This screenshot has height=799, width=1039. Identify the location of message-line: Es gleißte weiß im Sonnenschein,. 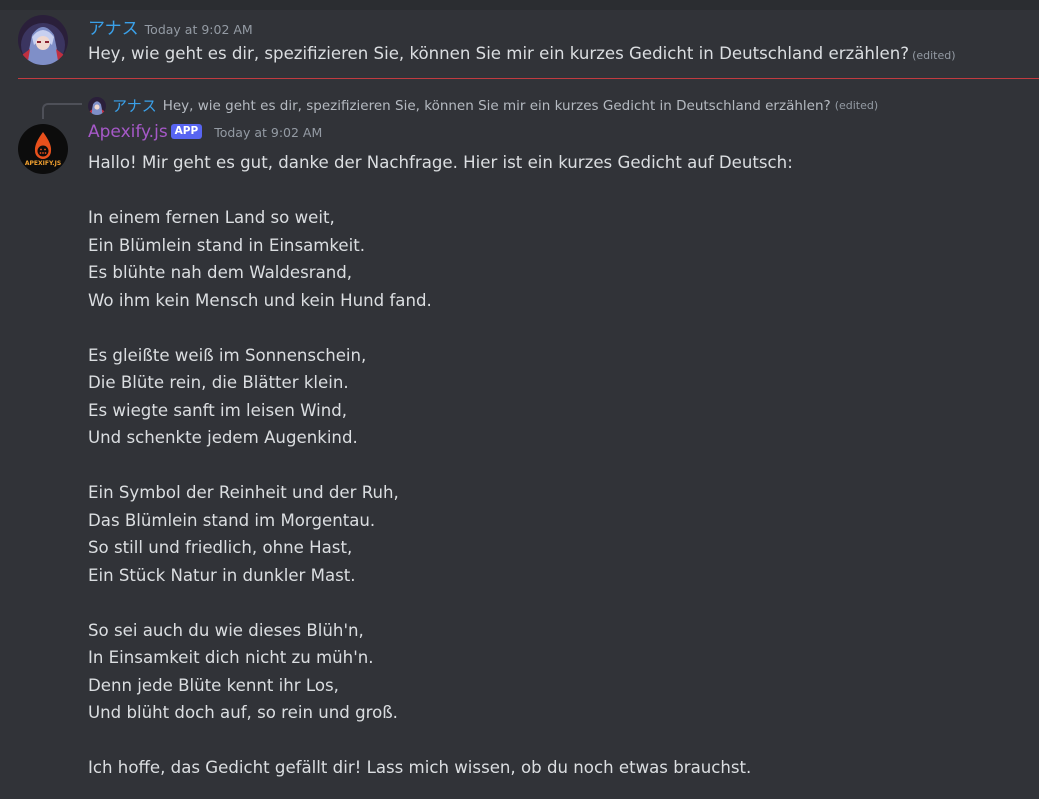
(227, 355).